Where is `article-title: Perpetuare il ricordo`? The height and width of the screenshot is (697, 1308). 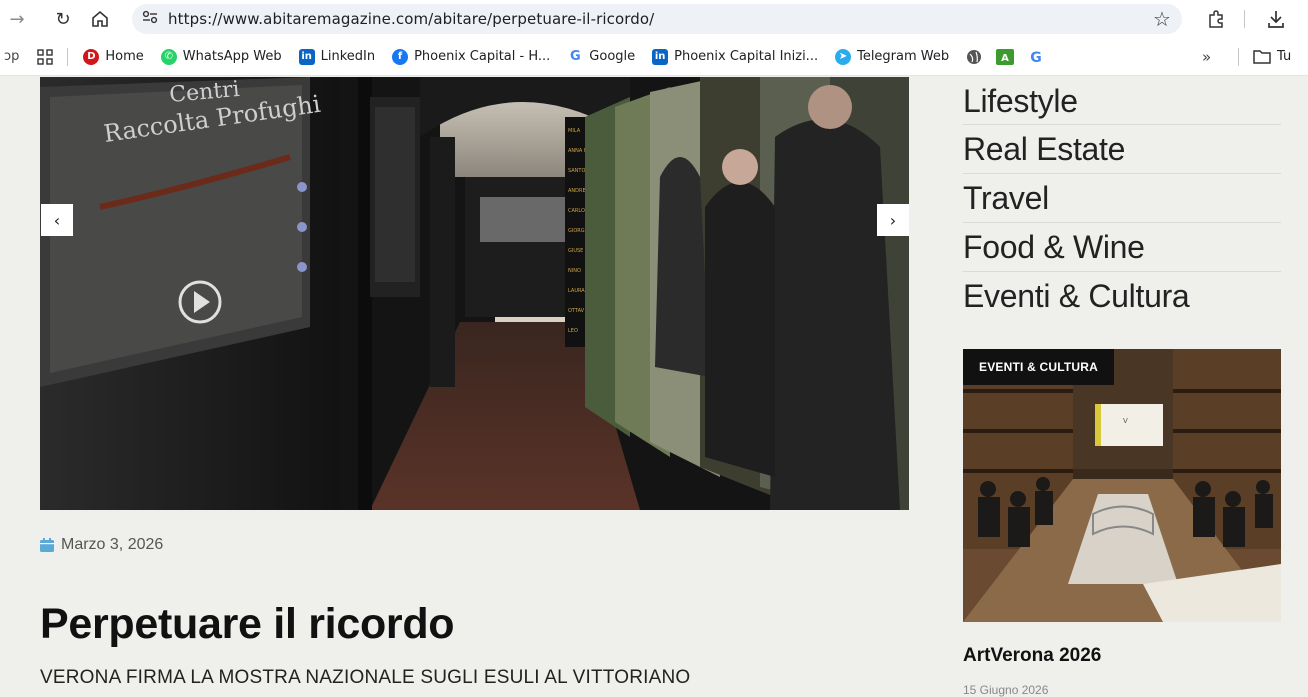
article-title: Perpetuare il ricordo is located at coordinates (247, 624).